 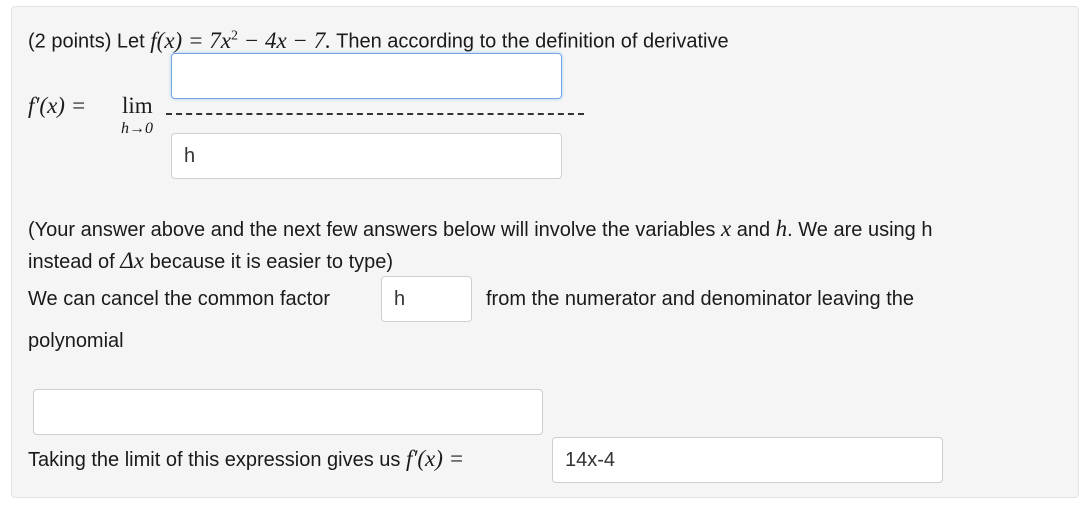 What do you see at coordinates (269, 262) in the screenshot?
I see `note-text-d: because it is easier to type)` at bounding box center [269, 262].